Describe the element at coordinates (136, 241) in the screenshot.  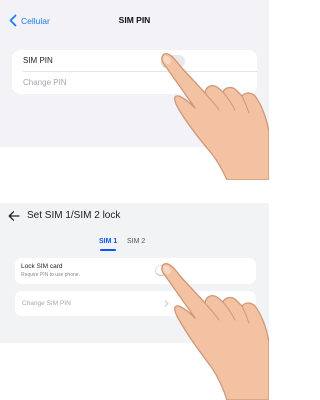
I see `tab-sim-2: SIM 2` at that location.